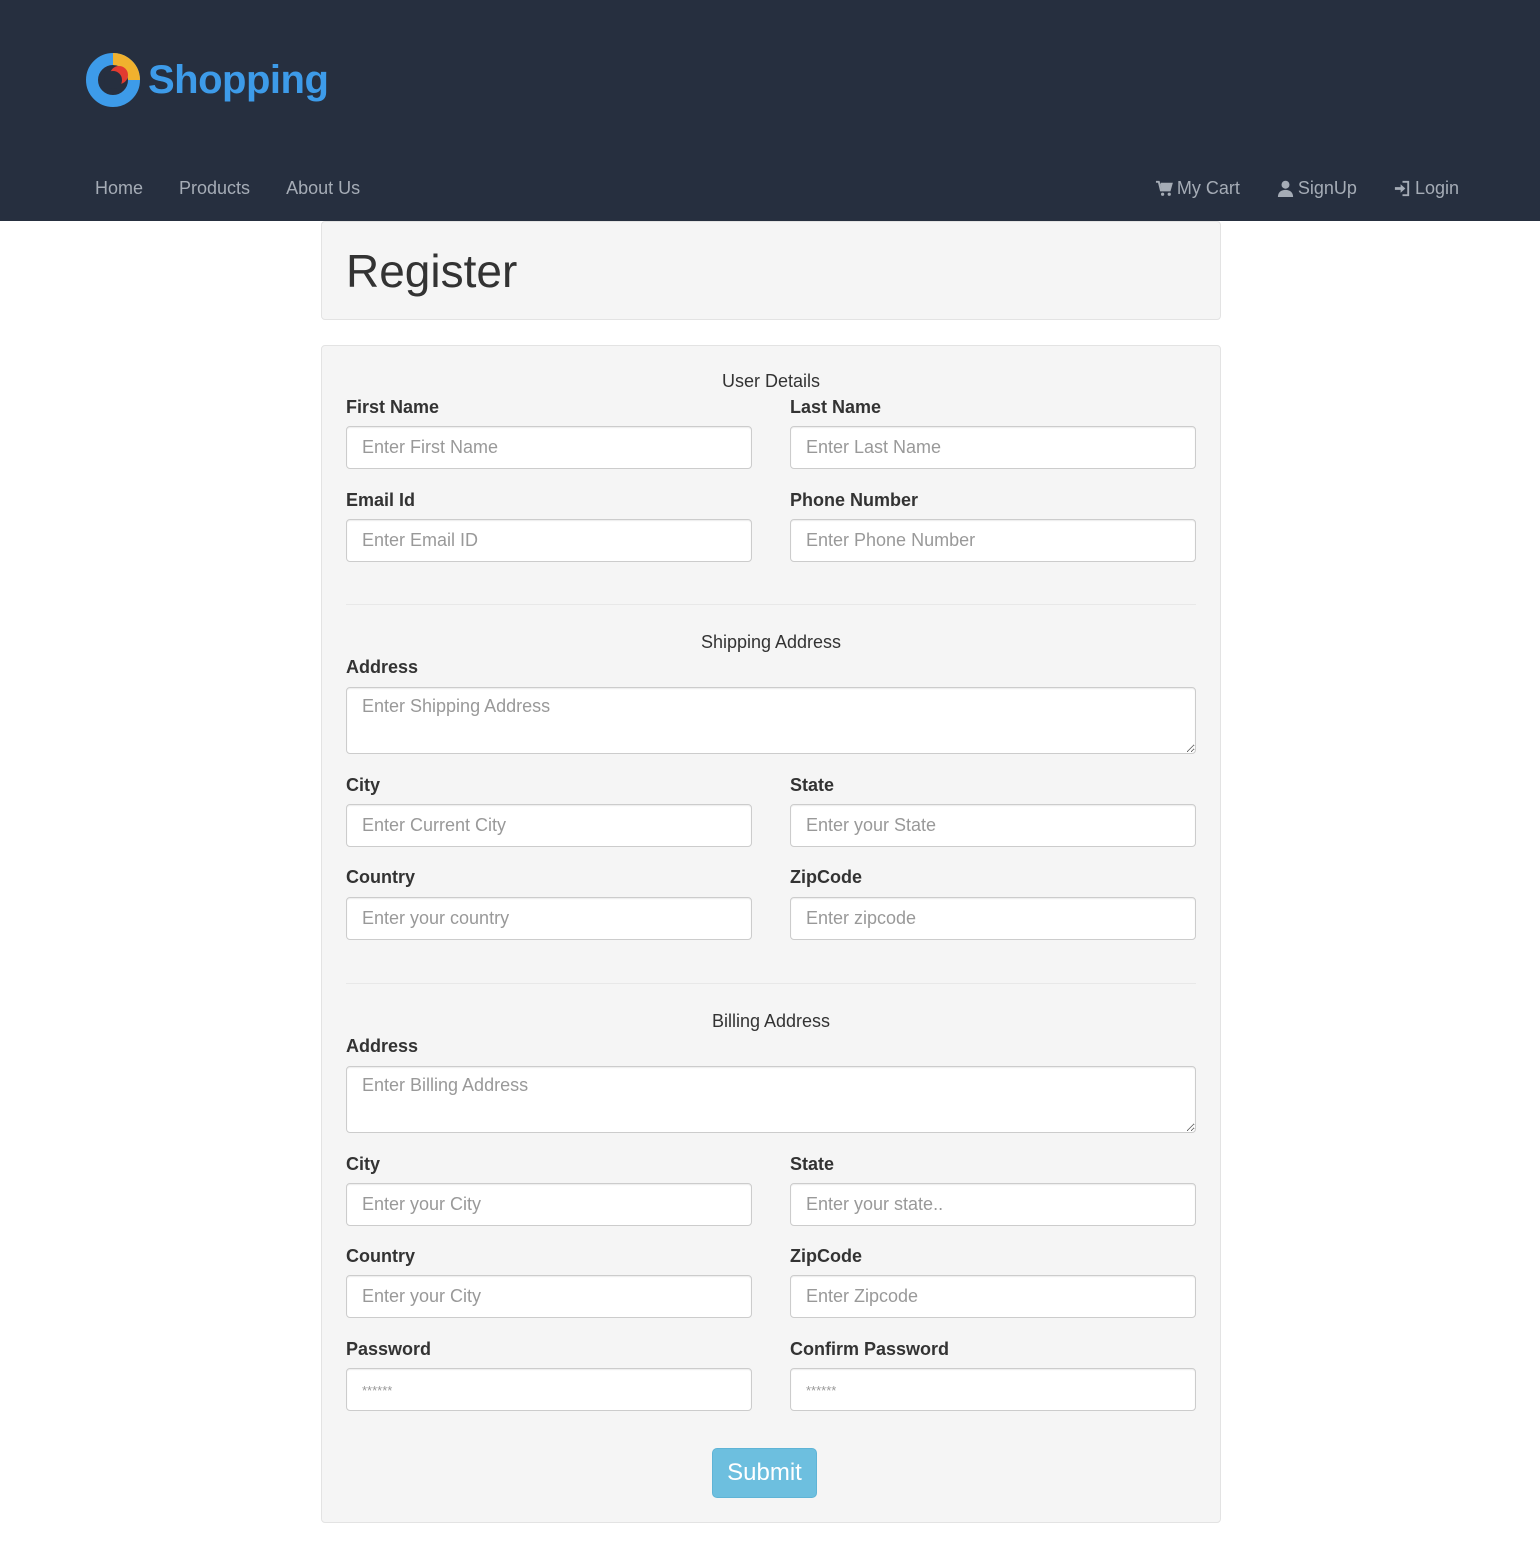 The image size is (1540, 1549). What do you see at coordinates (826, 877) in the screenshot?
I see `shipping-zipcode-label: ZipCode` at bounding box center [826, 877].